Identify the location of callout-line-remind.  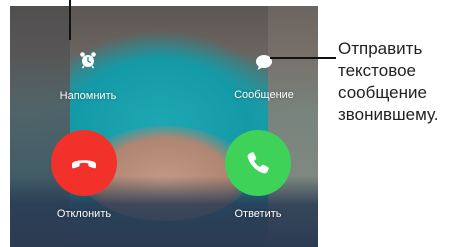
(70, 20).